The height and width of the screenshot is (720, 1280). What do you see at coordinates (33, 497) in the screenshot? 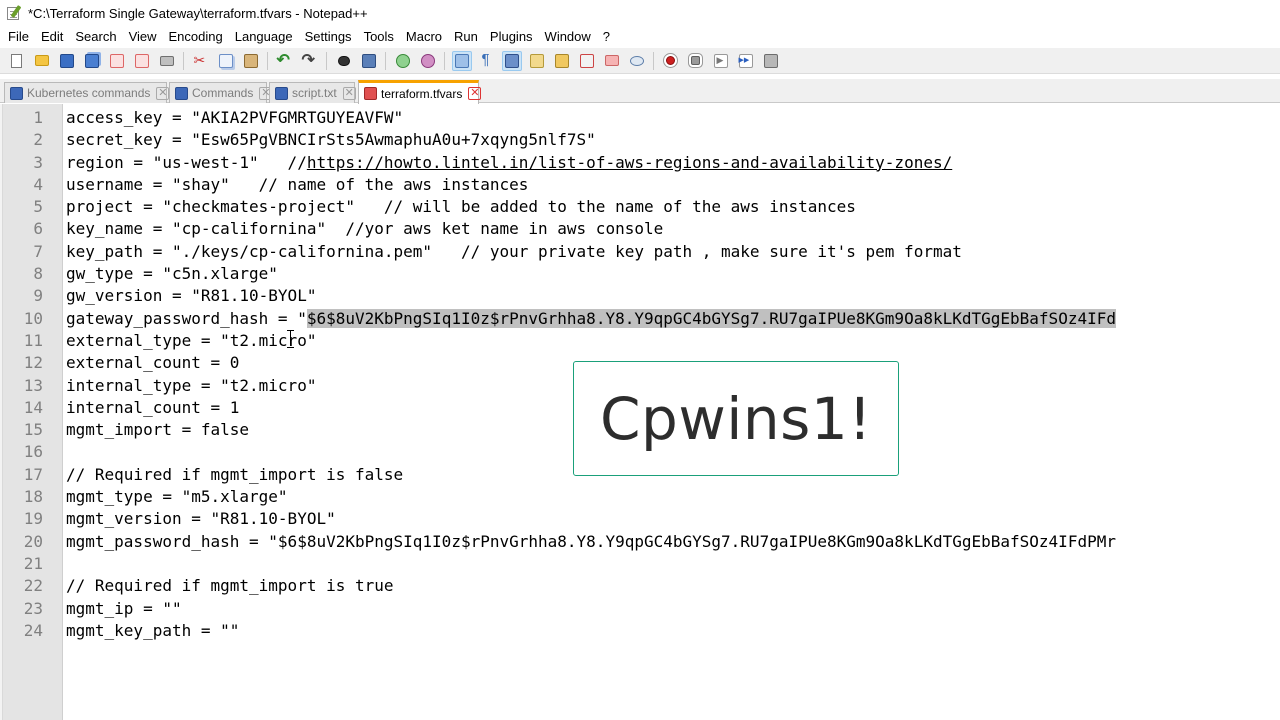
I see `line-number: 18` at bounding box center [33, 497].